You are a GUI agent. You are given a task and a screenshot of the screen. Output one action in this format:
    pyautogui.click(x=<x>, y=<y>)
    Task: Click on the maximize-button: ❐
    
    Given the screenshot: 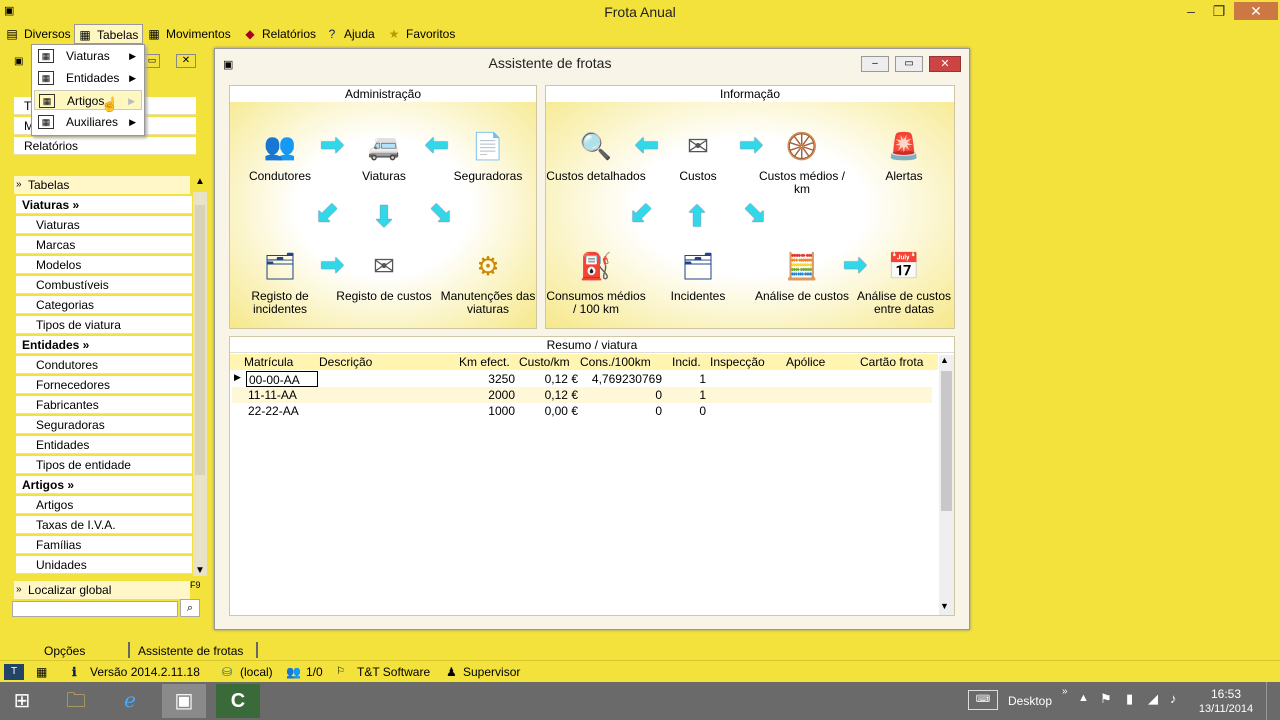 What is the action you would take?
    pyautogui.click(x=1219, y=11)
    